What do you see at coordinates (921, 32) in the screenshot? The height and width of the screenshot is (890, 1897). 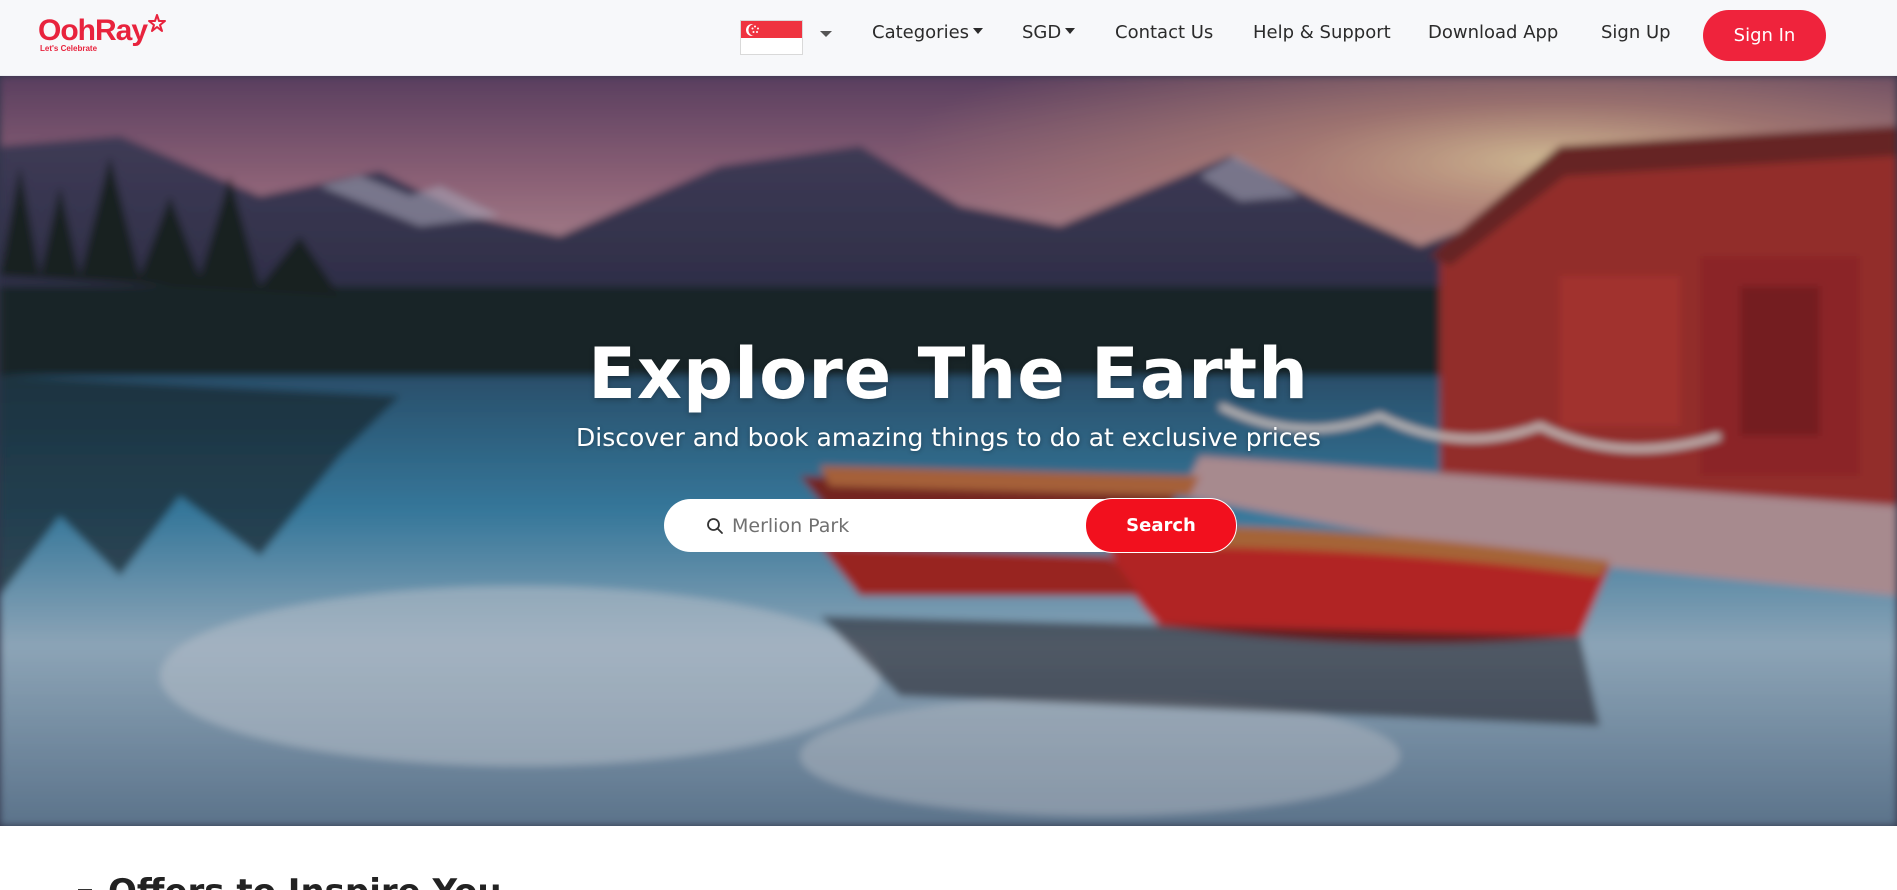 I see `nav-categories-label: Categories` at bounding box center [921, 32].